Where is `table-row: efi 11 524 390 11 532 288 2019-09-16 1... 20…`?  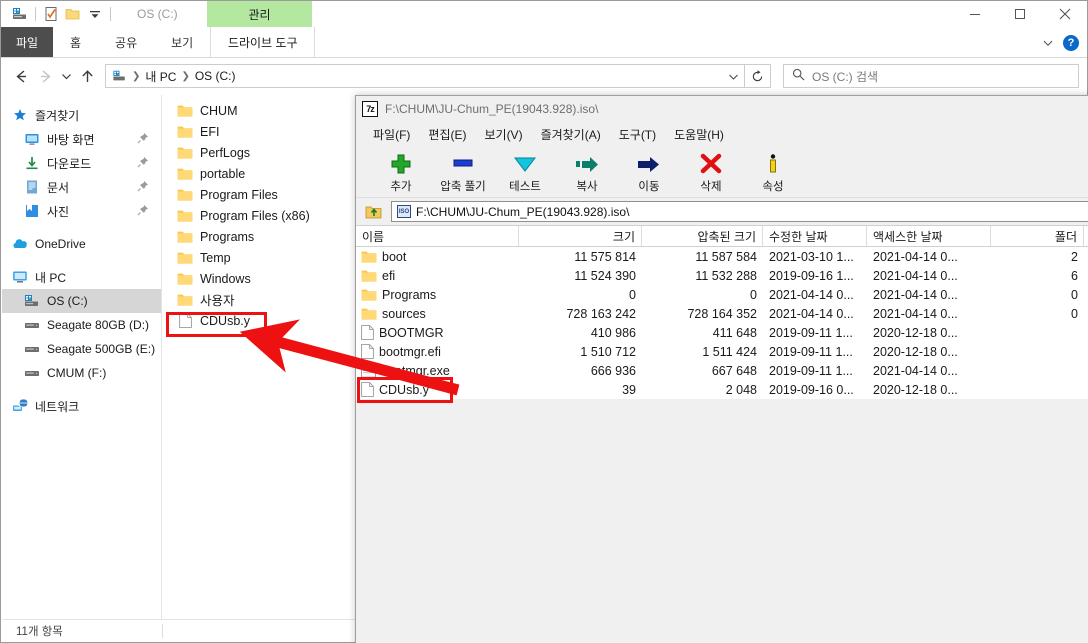
table-row: efi 11 524 390 11 532 288 2019-09-16 1... 20… is located at coordinates (722, 275).